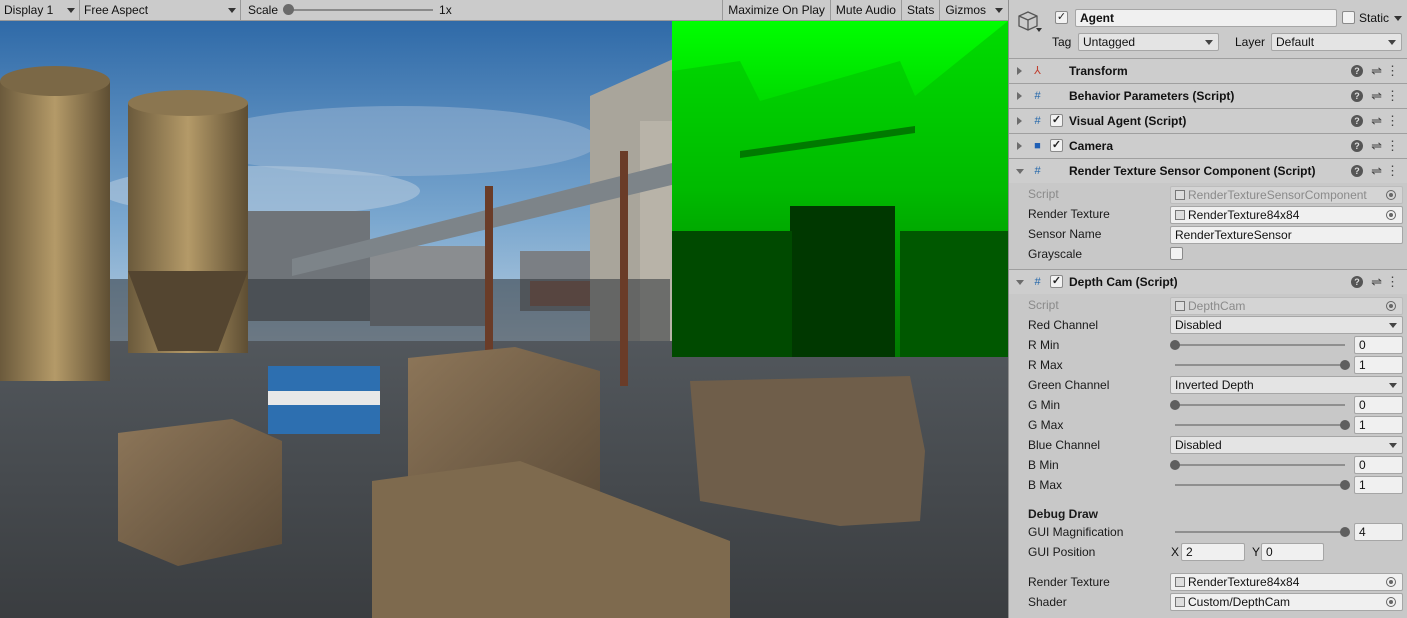  I want to click on g-min-slider, so click(1257, 405).